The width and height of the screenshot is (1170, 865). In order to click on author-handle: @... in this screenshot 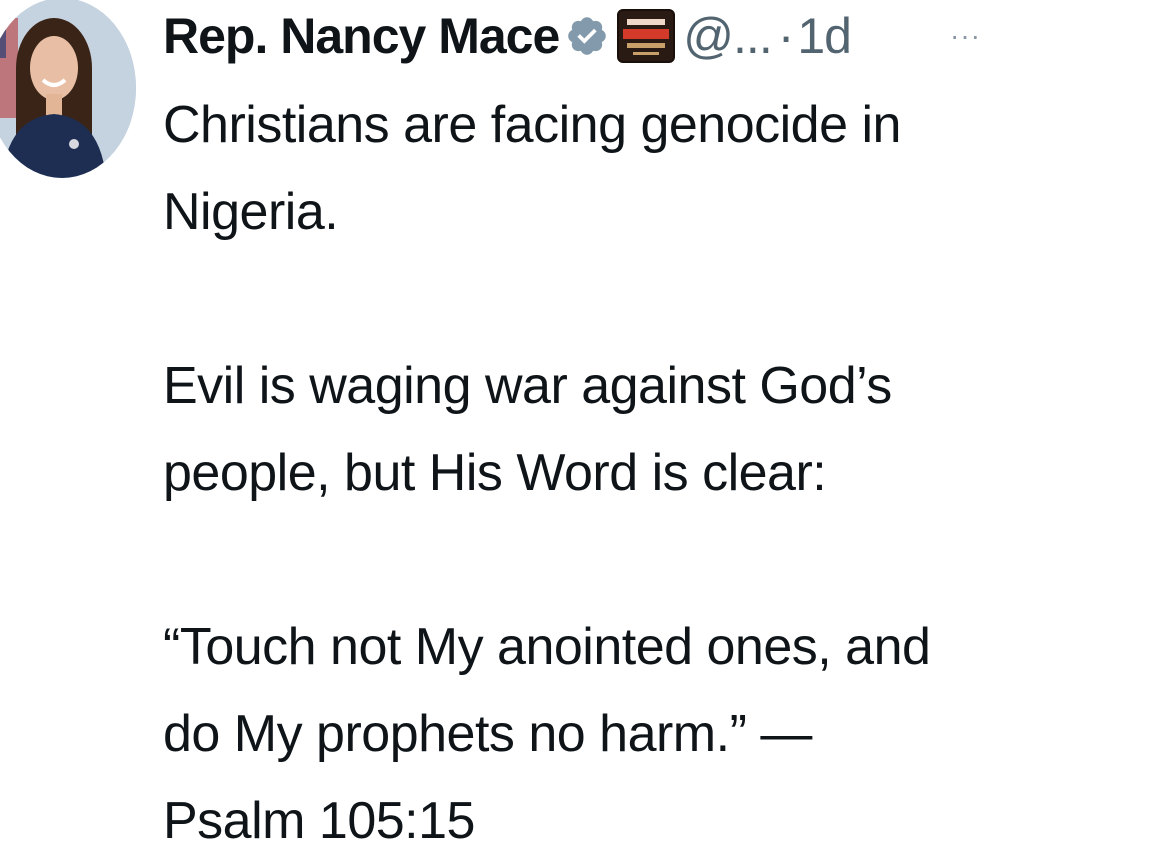, I will do `click(727, 36)`.